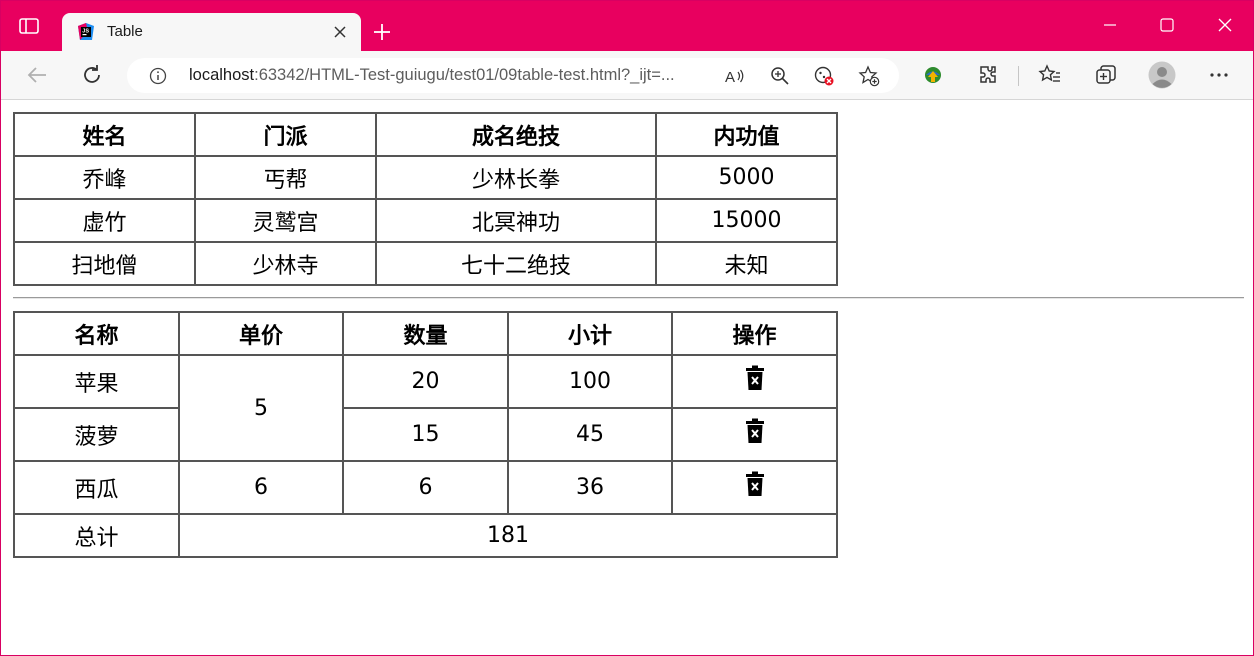  Describe the element at coordinates (627, 26) in the screenshot. I see `title-bar: JS Table` at that location.